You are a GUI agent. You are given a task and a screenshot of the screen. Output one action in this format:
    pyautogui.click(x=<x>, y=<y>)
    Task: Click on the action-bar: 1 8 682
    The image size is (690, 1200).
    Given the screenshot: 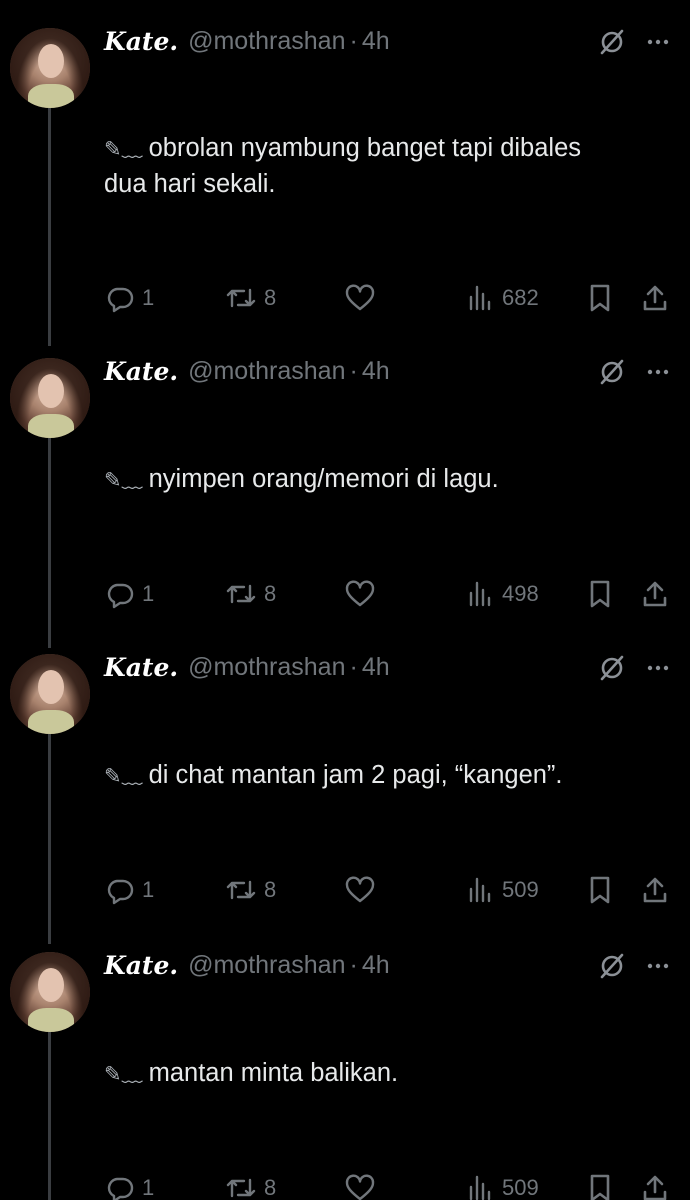 What is the action you would take?
    pyautogui.click(x=345, y=298)
    